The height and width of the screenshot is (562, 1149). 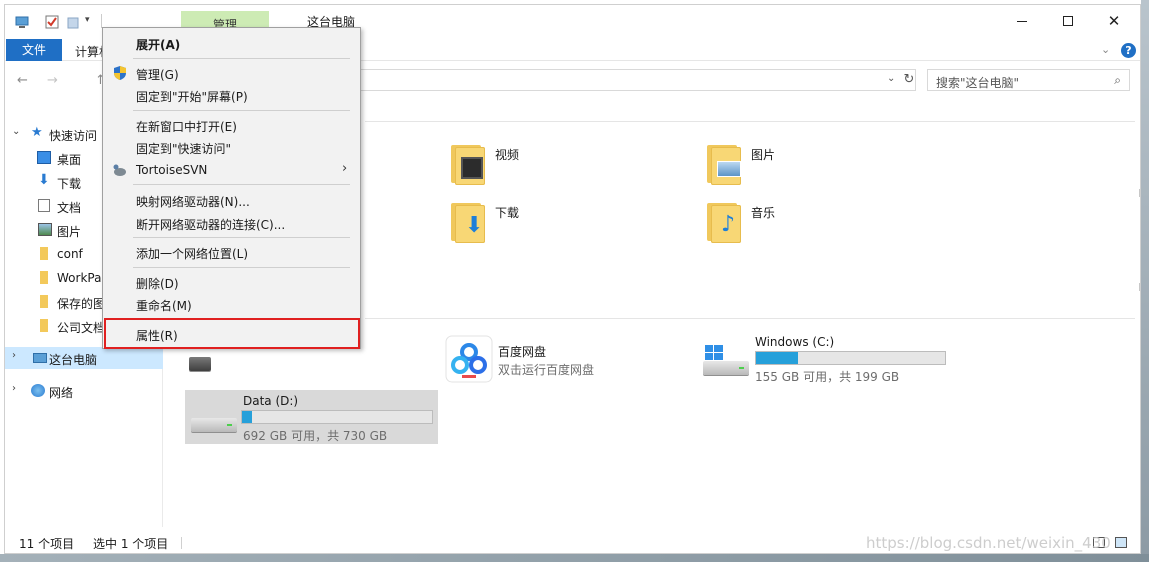 I want to click on menu-item-pin-start: 固定到"开始"屏幕(P), so click(x=231, y=95).